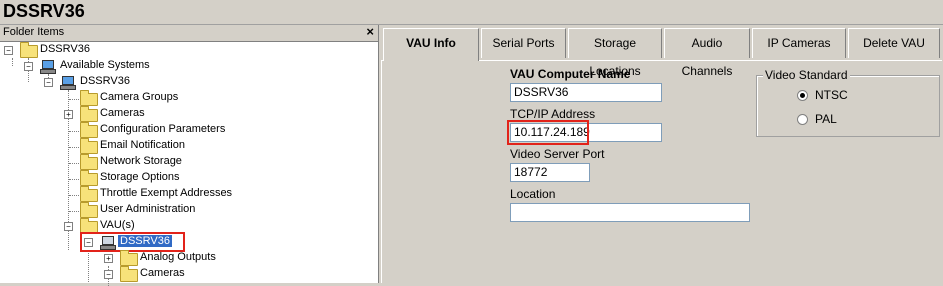  Describe the element at coordinates (166, 193) in the screenshot. I see `tree-node-label: Throttle Exempt Addresses` at that location.